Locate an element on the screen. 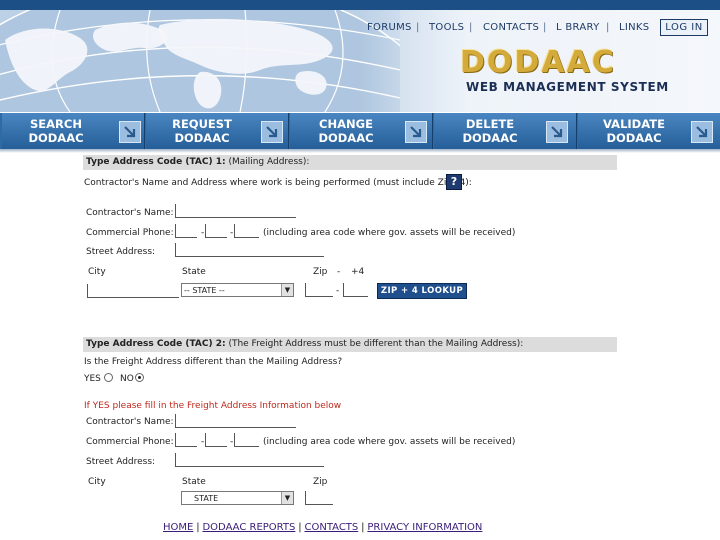  tac2-street-label: Street Address: is located at coordinates (121, 462).